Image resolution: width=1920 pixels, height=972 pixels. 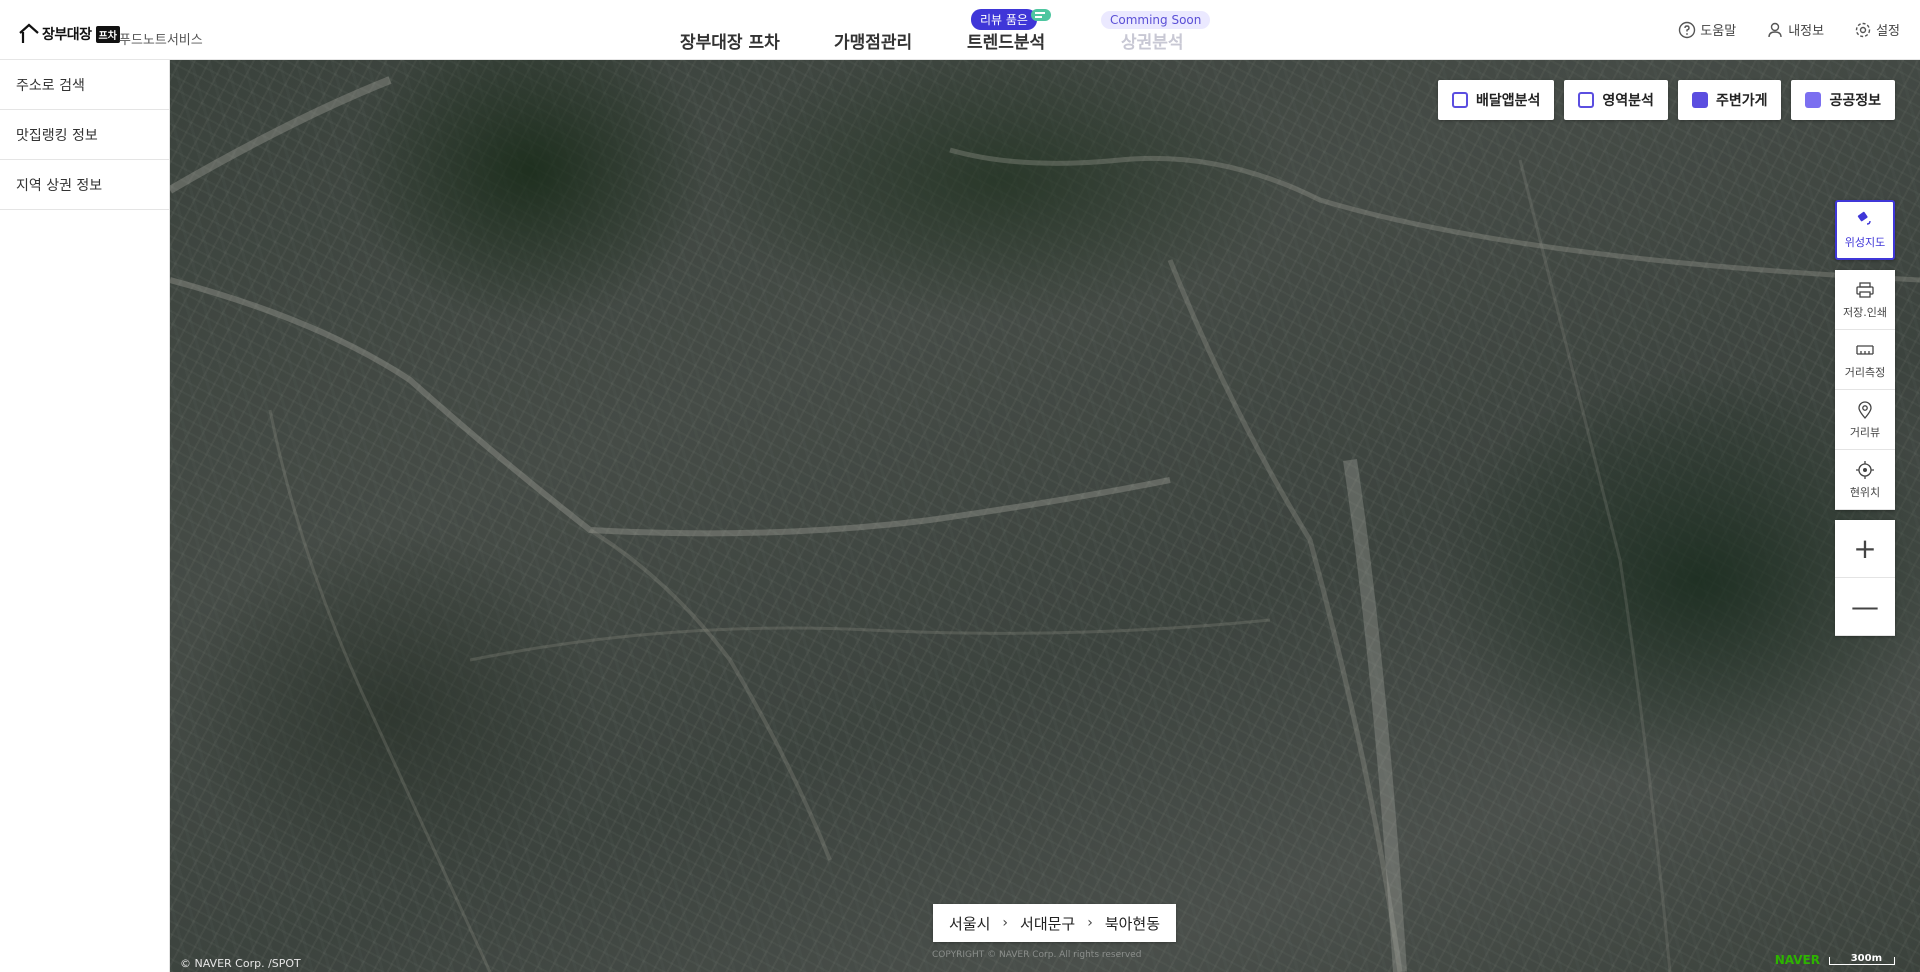 I want to click on store-icon, so click(x=1699, y=100).